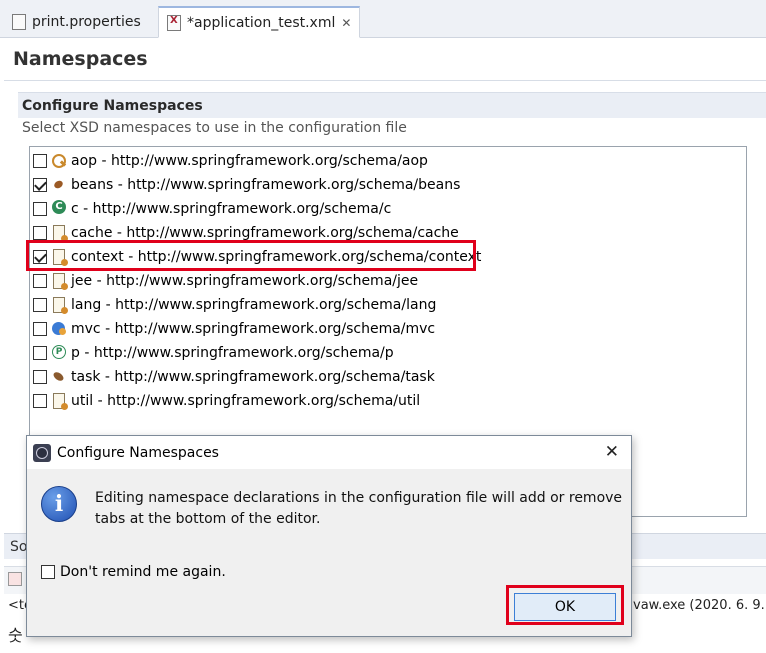 The height and width of the screenshot is (653, 766). Describe the element at coordinates (59, 377) in the screenshot. I see `task-icon` at that location.